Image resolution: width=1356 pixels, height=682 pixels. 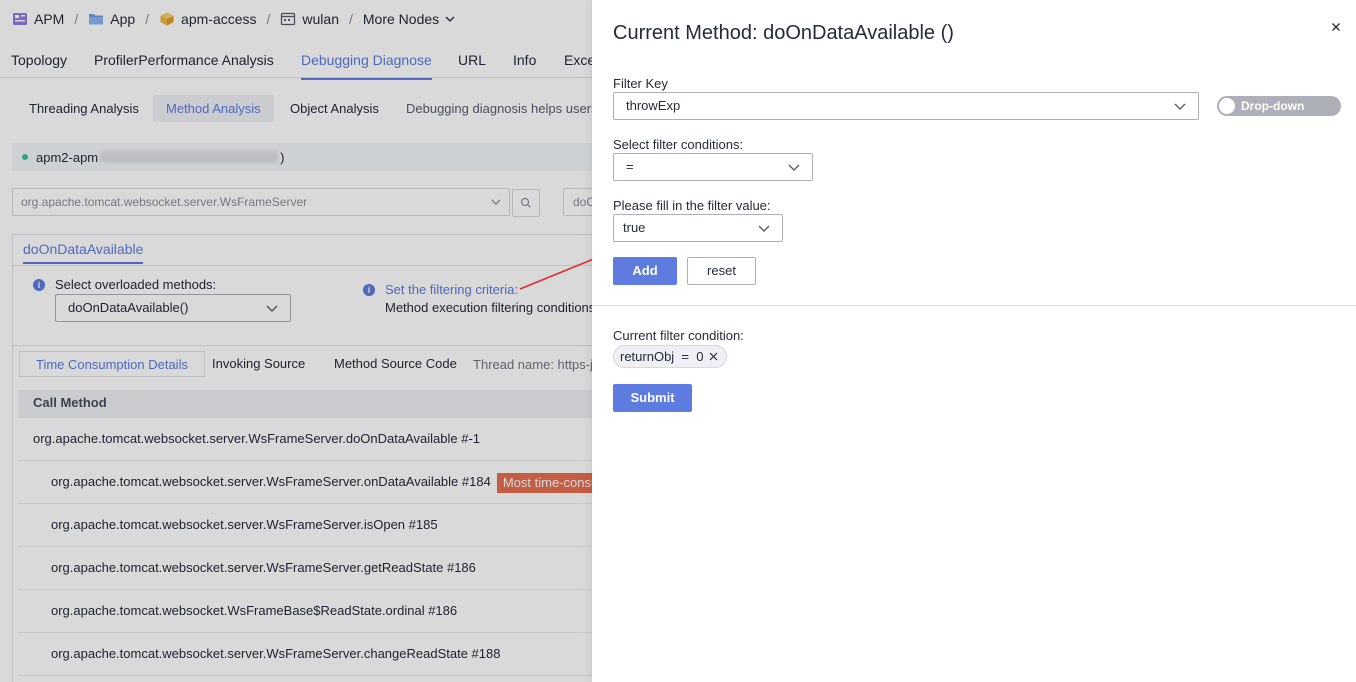 I want to click on filter-condition-tag: returnObj = 0, so click(x=670, y=356).